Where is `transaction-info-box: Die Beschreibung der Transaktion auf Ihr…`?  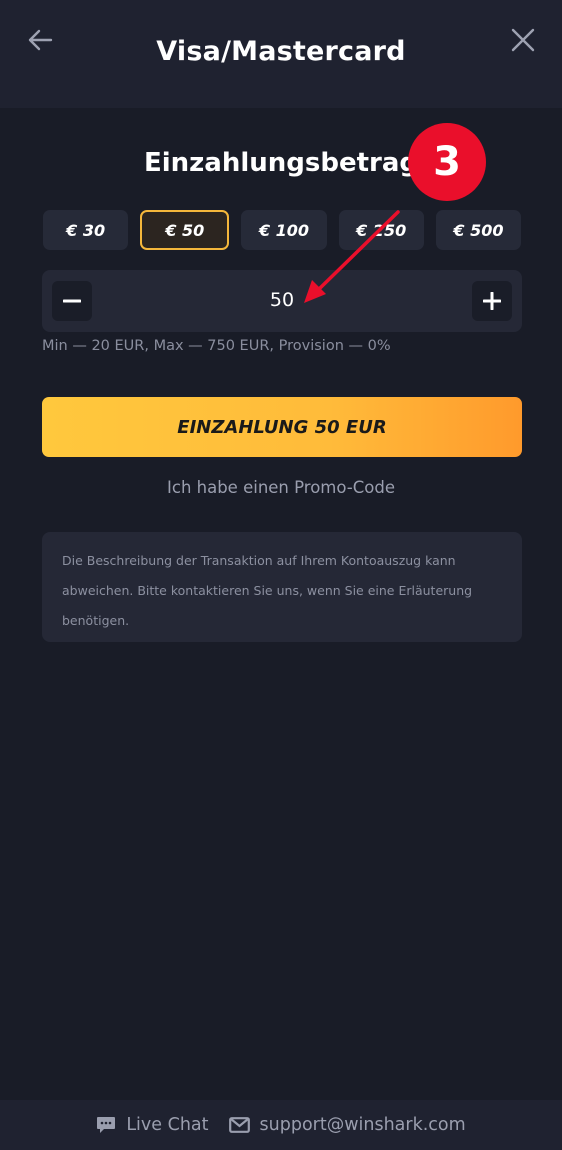
transaction-info-box: Die Beschreibung der Transaktion auf Ihr… is located at coordinates (282, 587).